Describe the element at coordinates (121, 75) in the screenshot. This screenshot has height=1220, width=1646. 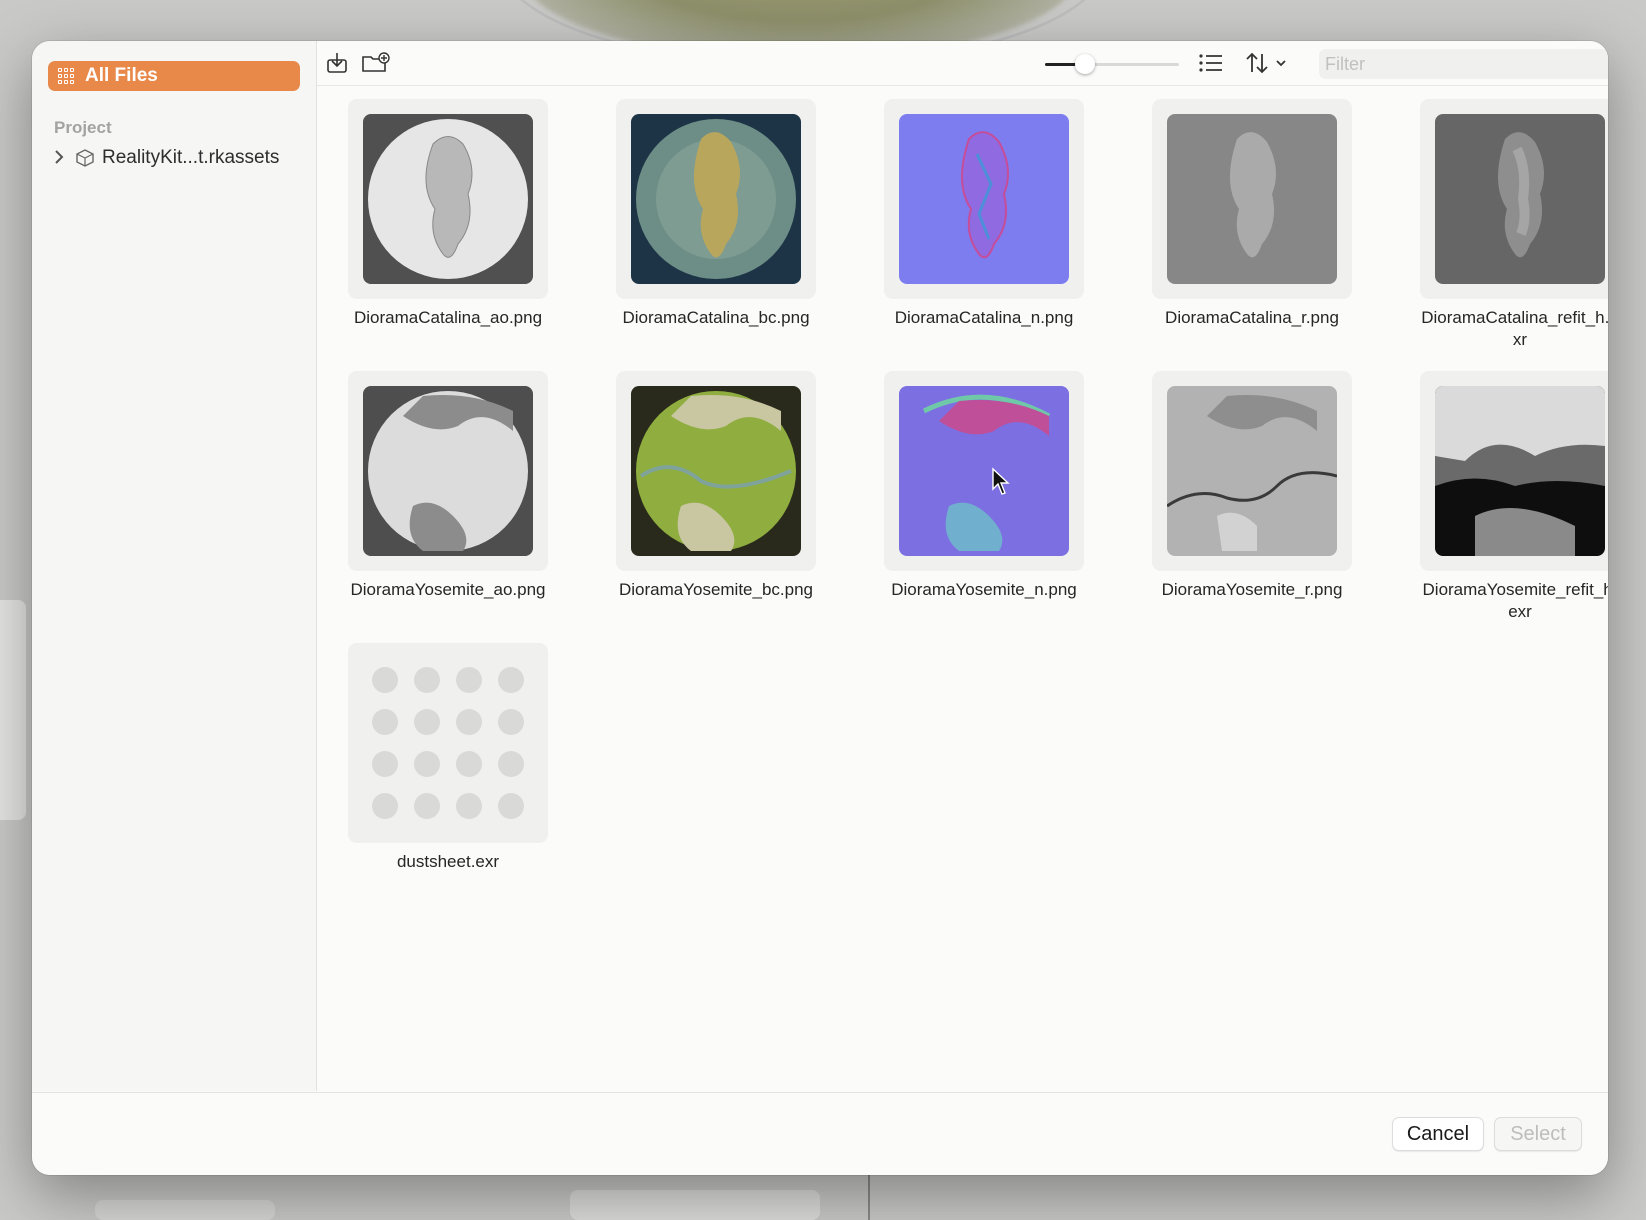
I see `sidebar-item-label: All Files` at that location.